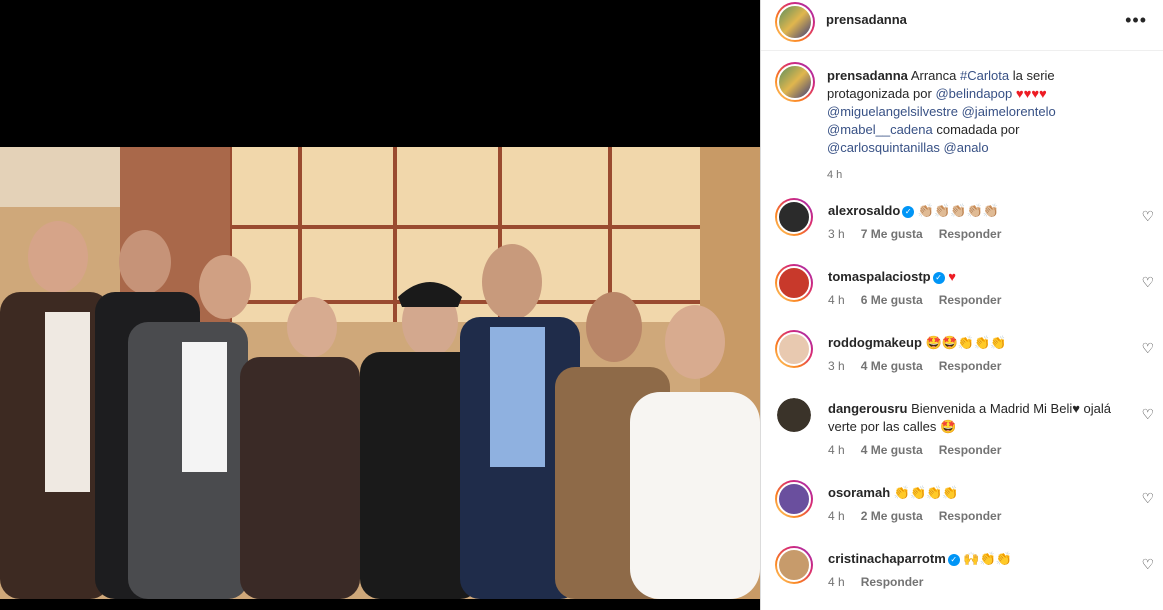 Image resolution: width=1163 pixels, height=610 pixels. I want to click on comment-likes: 2 Me gusta, so click(892, 516).